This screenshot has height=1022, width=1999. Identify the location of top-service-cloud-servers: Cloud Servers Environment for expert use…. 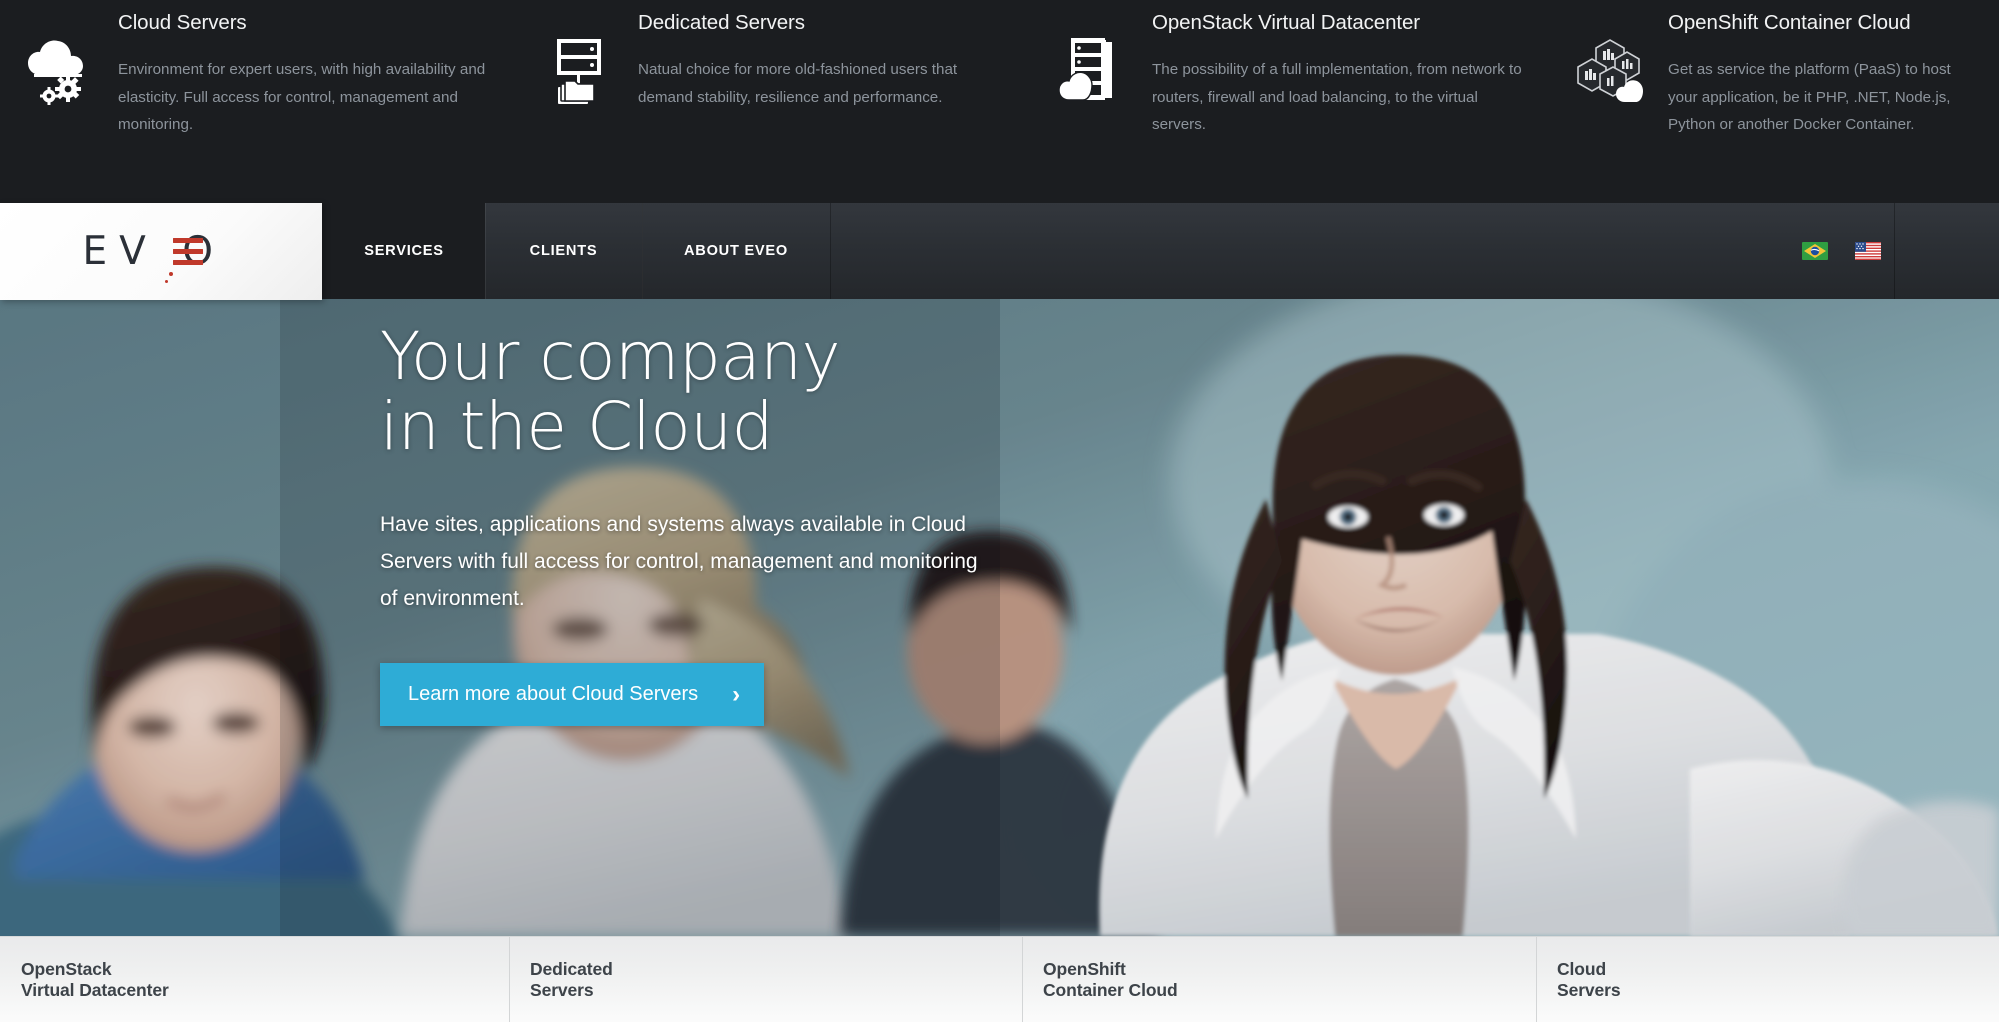
(260, 101).